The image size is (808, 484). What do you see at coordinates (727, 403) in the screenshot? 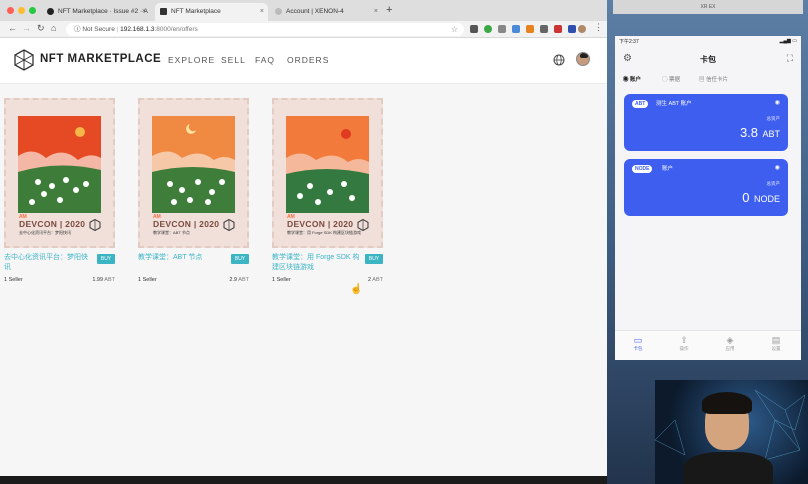
I see `person-hair` at bounding box center [727, 403].